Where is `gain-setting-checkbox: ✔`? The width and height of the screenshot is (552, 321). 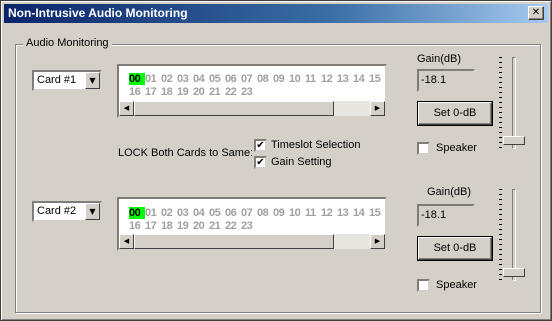 gain-setting-checkbox: ✔ is located at coordinates (260, 162).